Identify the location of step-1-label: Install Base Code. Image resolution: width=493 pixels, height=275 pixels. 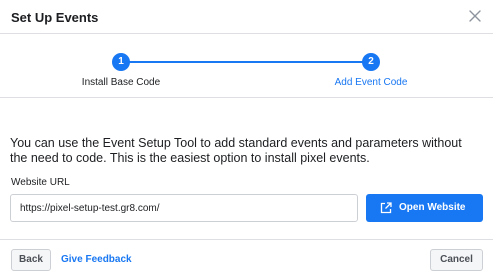
(121, 82).